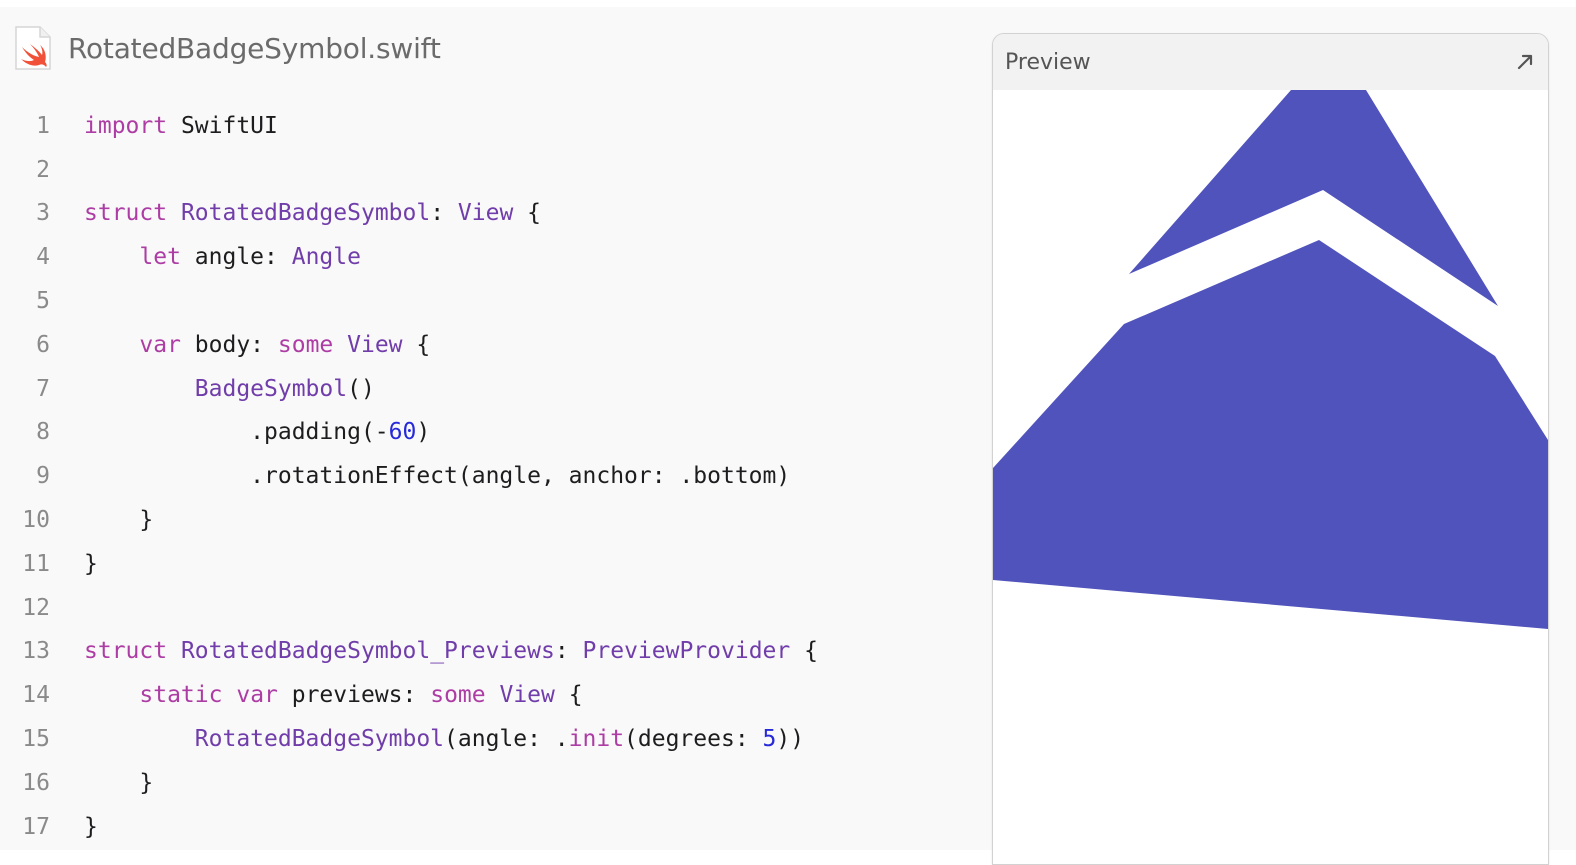 Image resolution: width=1576 pixels, height=865 pixels. What do you see at coordinates (1048, 62) in the screenshot?
I see `preview-label: Preview` at bounding box center [1048, 62].